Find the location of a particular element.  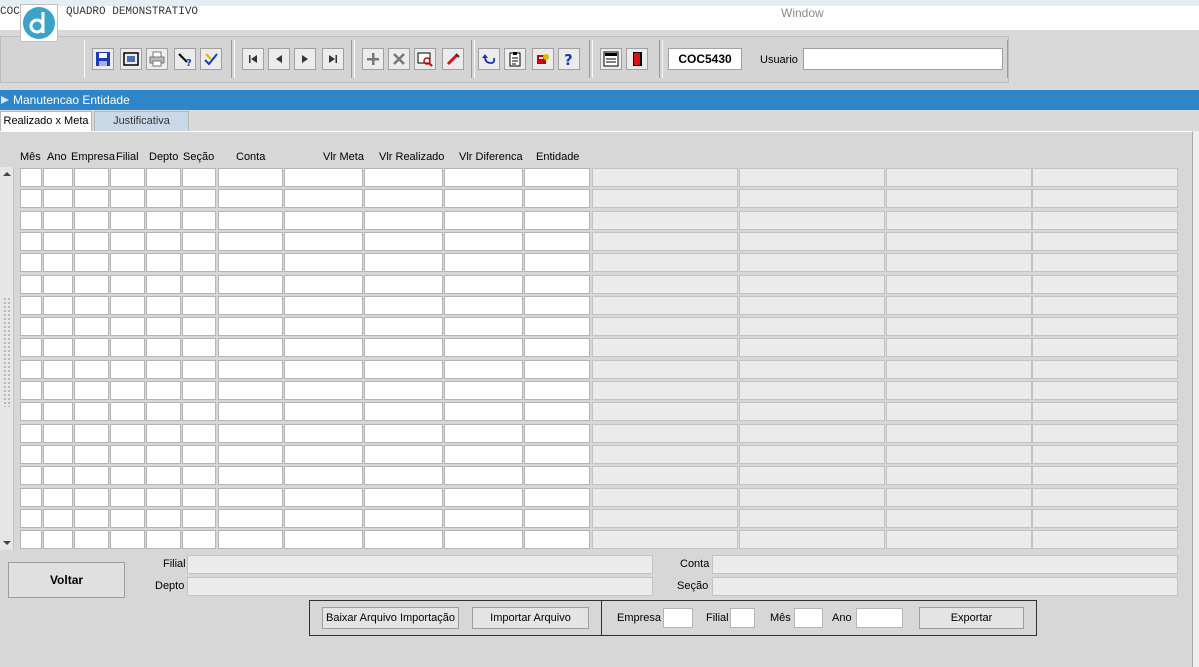

exit-icon is located at coordinates (637, 59).